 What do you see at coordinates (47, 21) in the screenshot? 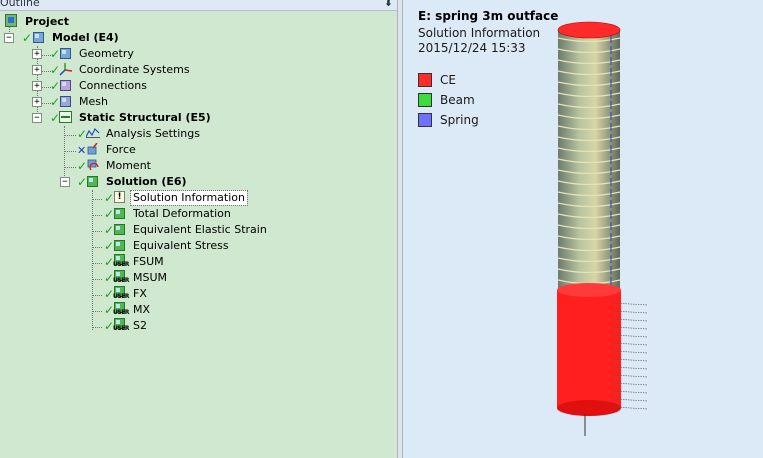
I see `tree-label-project: Project` at bounding box center [47, 21].